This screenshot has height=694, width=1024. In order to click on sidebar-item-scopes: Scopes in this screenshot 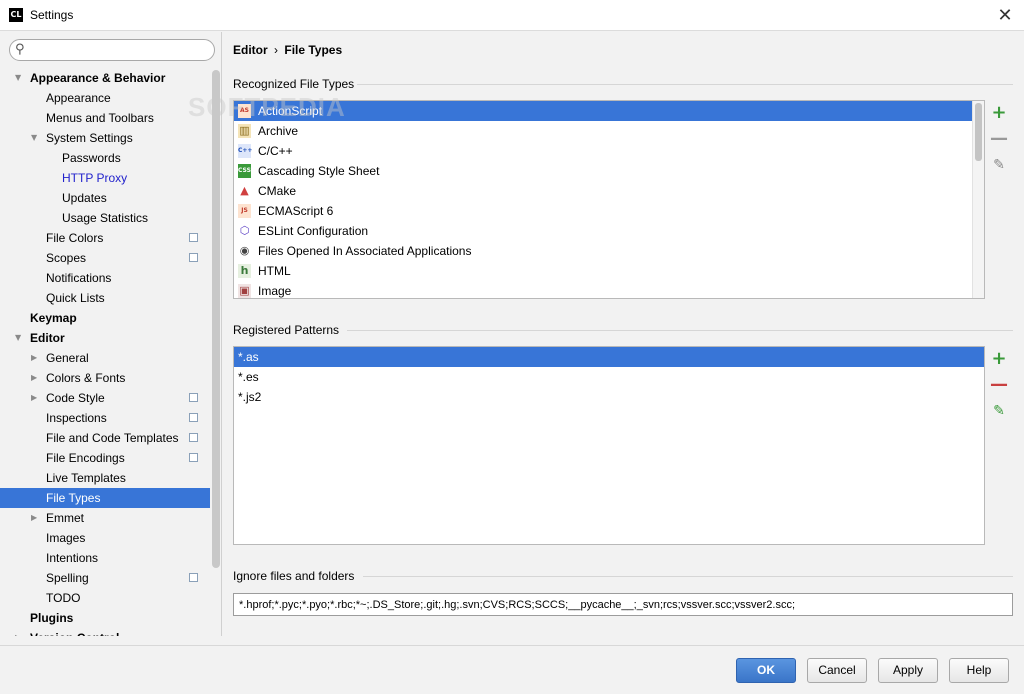, I will do `click(105, 258)`.